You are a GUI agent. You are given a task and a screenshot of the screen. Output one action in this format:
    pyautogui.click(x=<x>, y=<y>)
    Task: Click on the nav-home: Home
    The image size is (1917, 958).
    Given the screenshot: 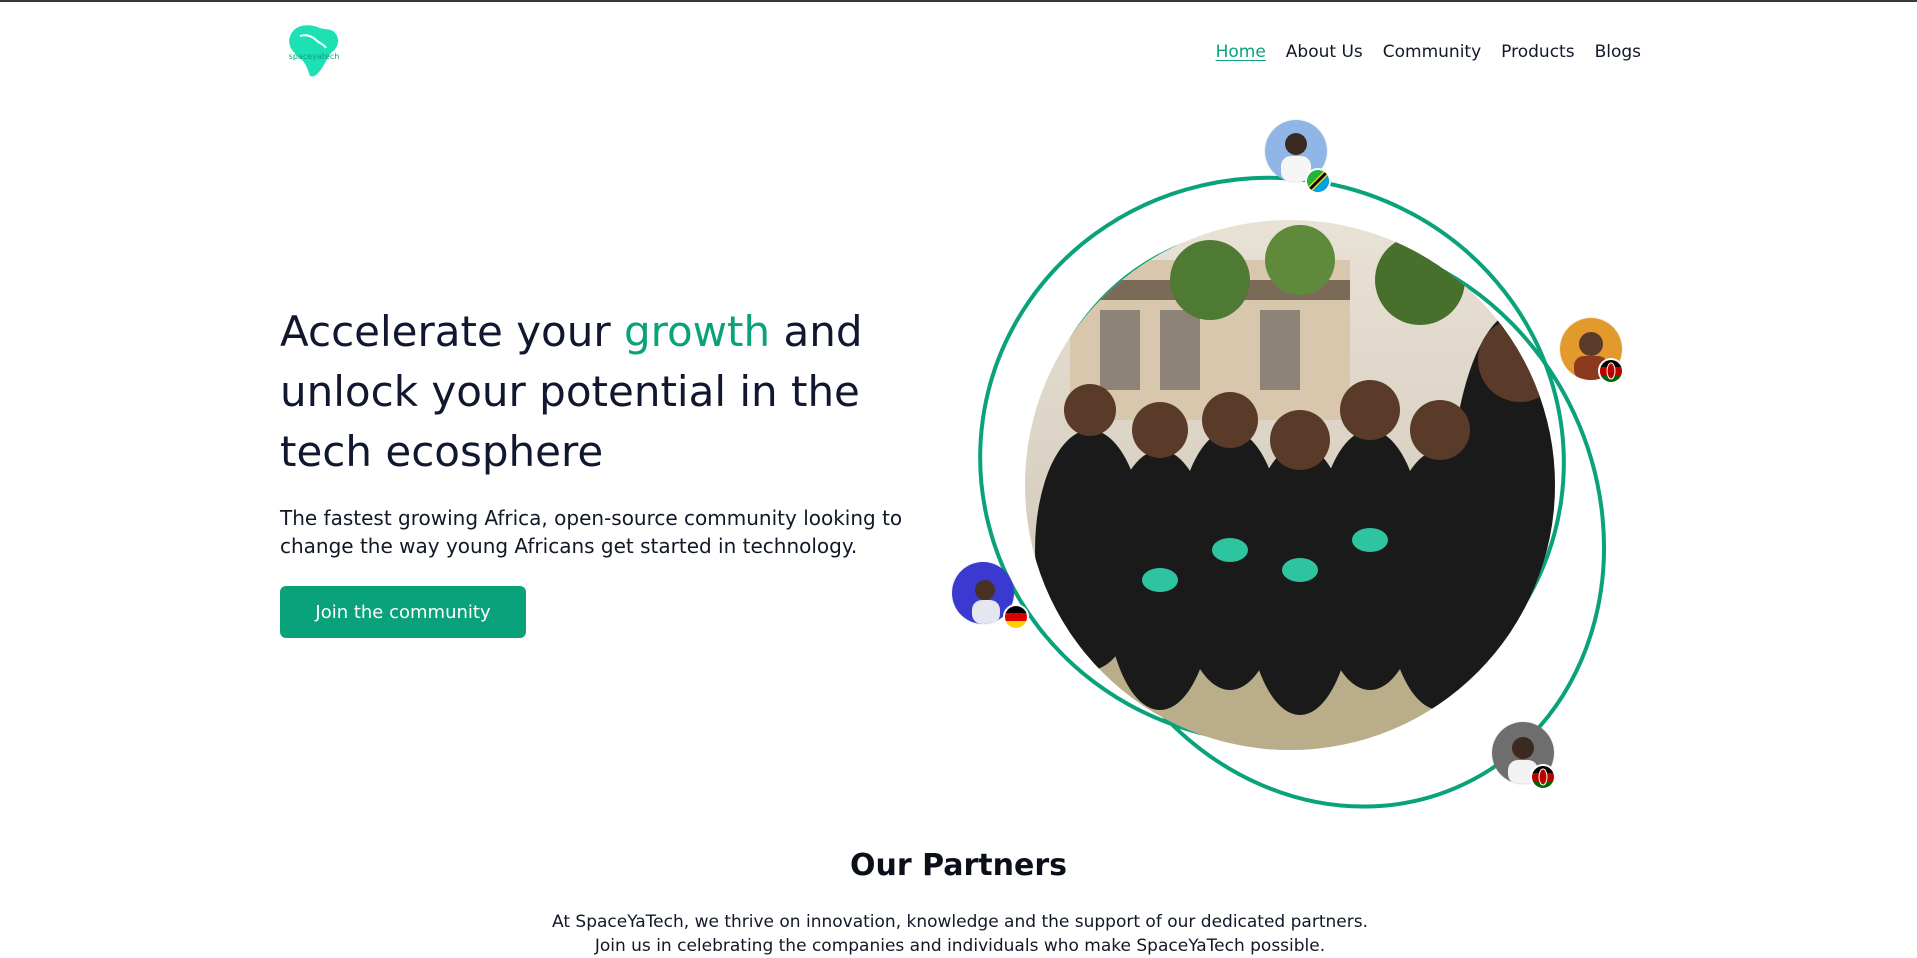 What is the action you would take?
    pyautogui.click(x=1241, y=52)
    